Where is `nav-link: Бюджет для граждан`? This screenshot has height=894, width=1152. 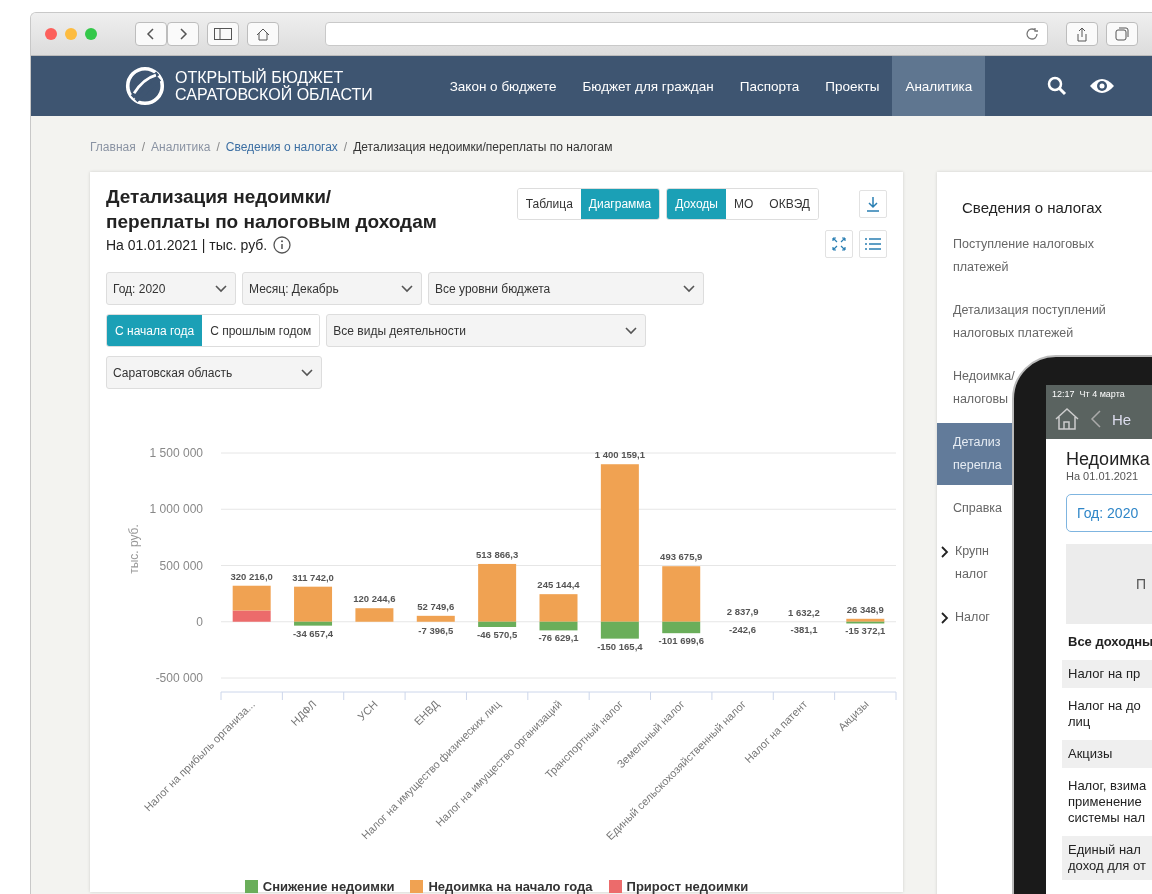 nav-link: Бюджет для граждан is located at coordinates (648, 86).